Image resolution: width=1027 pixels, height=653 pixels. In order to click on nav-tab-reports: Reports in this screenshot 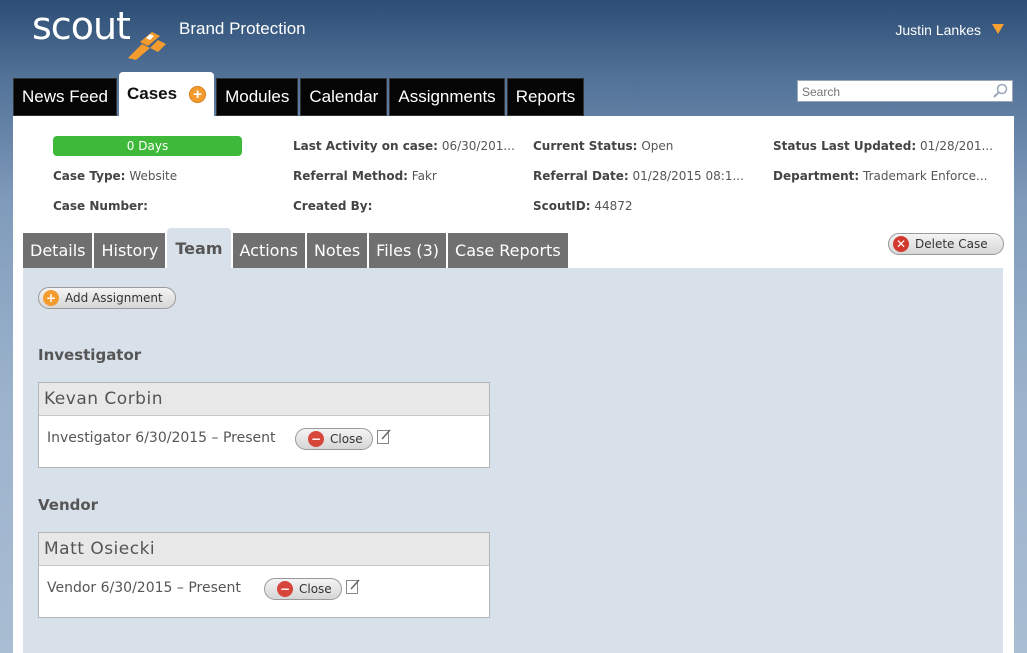, I will do `click(545, 97)`.